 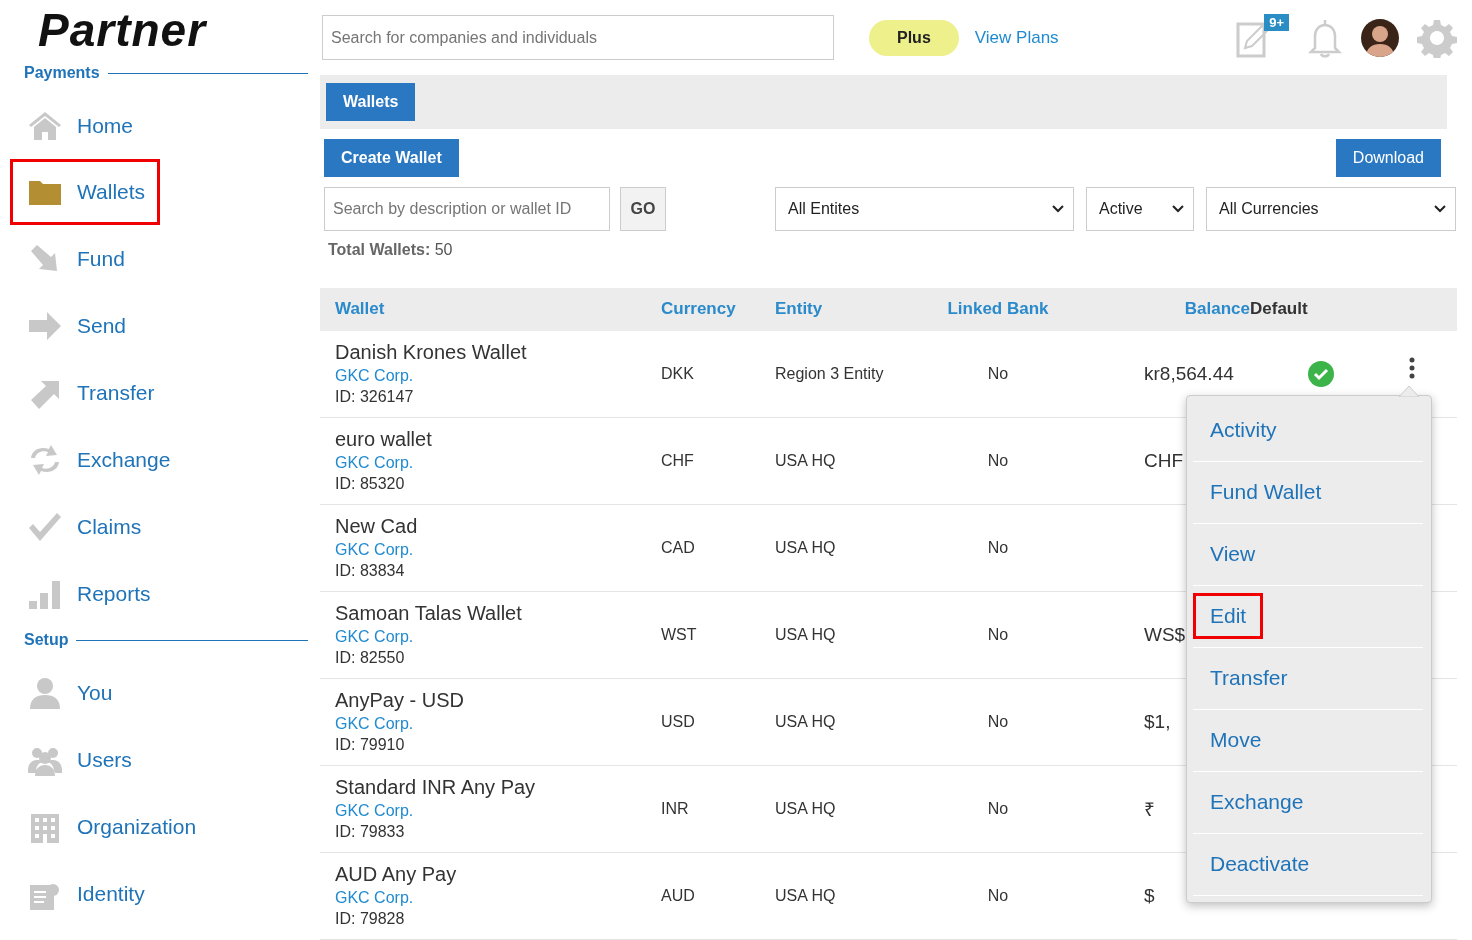 What do you see at coordinates (643, 208) in the screenshot?
I see `go-button: GO` at bounding box center [643, 208].